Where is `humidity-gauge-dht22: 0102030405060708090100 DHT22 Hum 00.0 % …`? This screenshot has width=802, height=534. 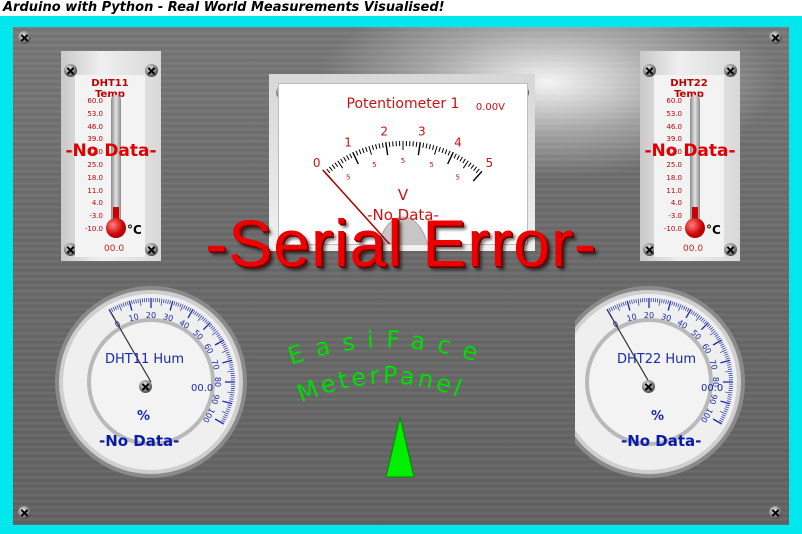 humidity-gauge-dht22: 0102030405060708090100 DHT22 Hum 00.0 % … is located at coordinates (675, 382).